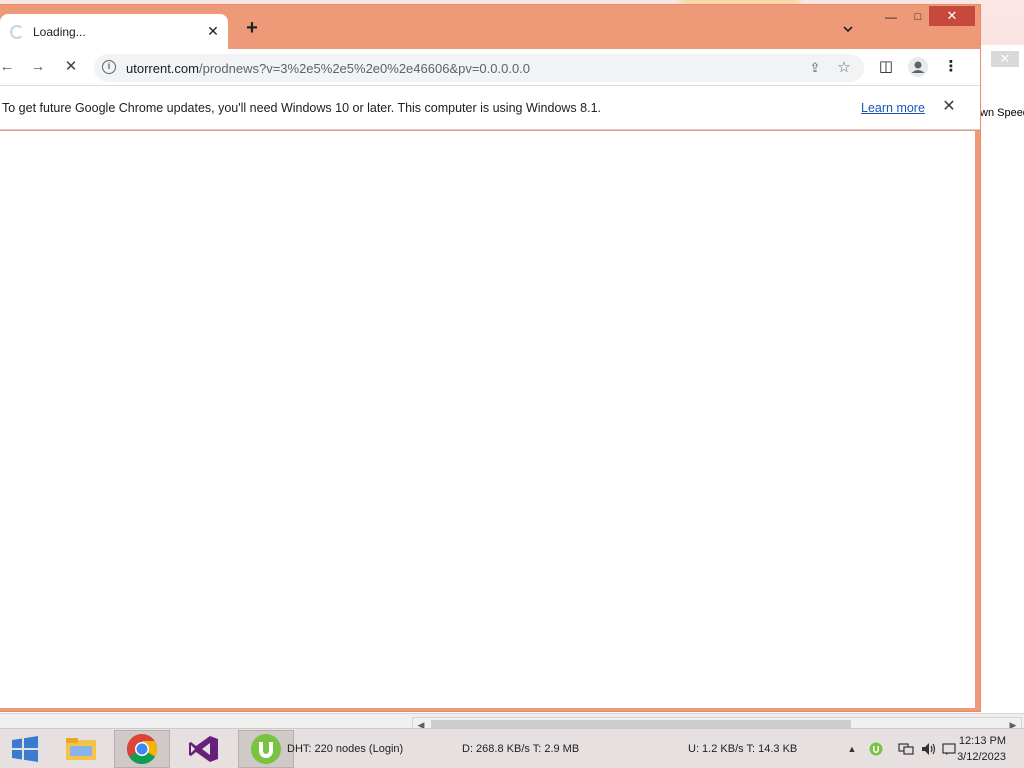  What do you see at coordinates (815, 68) in the screenshot?
I see `share-icon: ⇪` at bounding box center [815, 68].